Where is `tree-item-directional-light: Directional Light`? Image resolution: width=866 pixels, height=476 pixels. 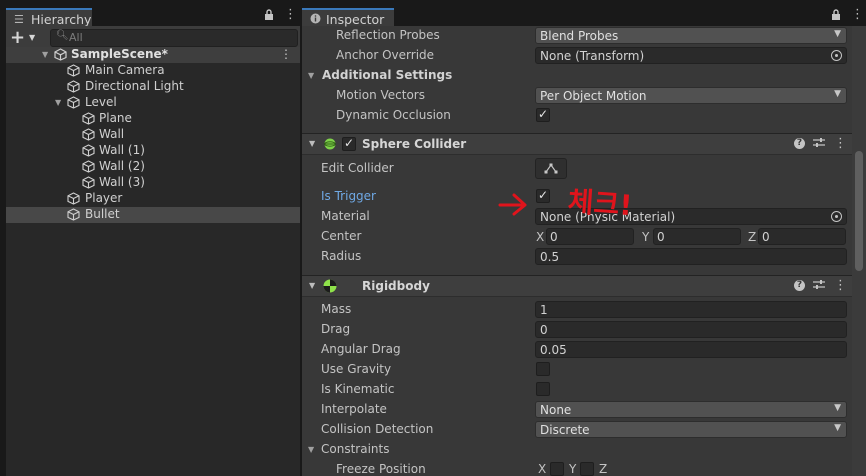
tree-item-directional-light: Directional Light is located at coordinates (153, 87).